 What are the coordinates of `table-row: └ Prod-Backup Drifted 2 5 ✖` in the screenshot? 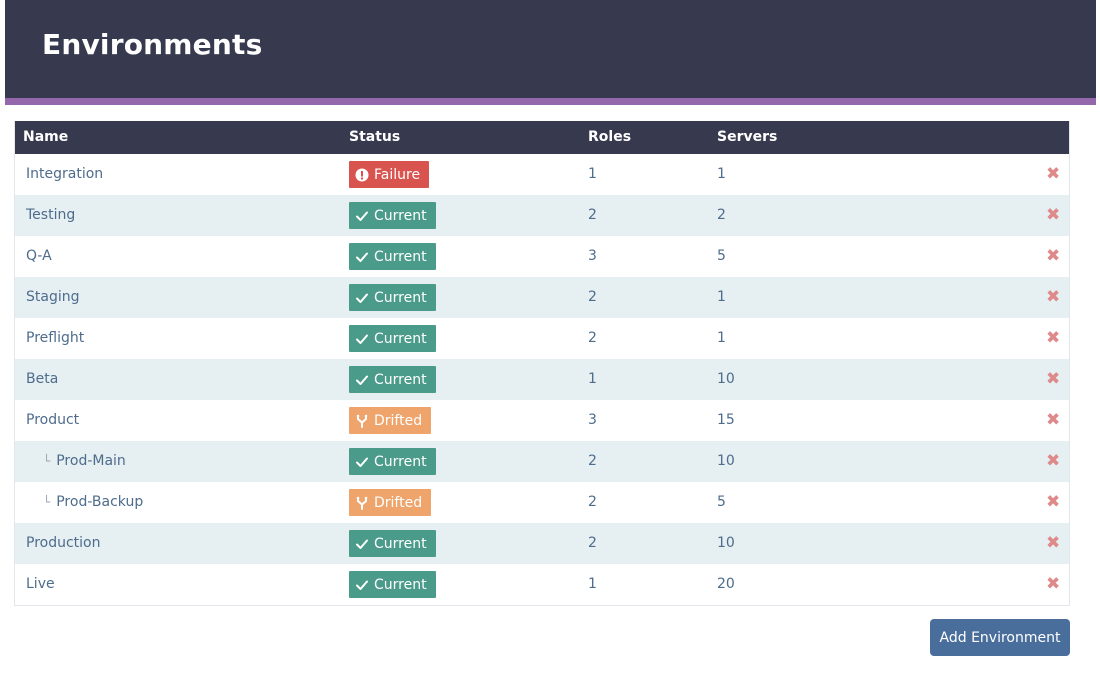 It's located at (542, 502).